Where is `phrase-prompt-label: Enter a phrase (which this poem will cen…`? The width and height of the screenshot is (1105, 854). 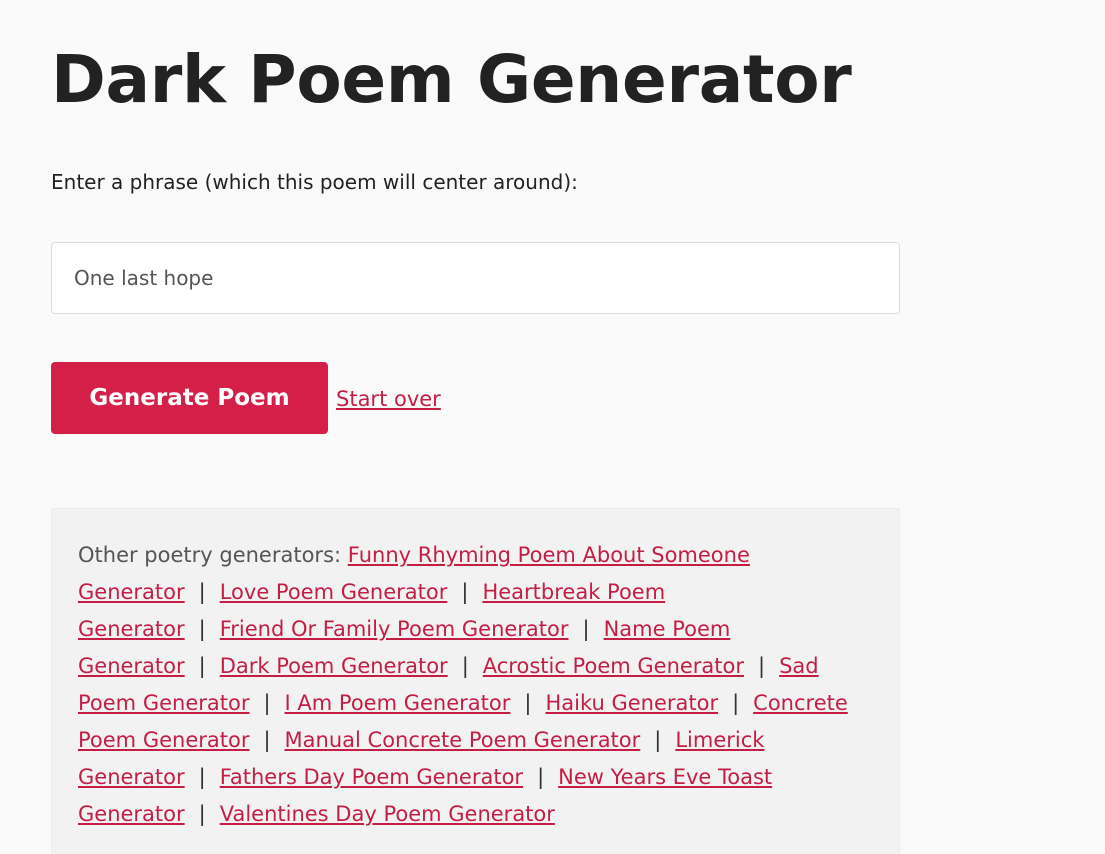
phrase-prompt-label: Enter a phrase (which this poem will cen… is located at coordinates (314, 182).